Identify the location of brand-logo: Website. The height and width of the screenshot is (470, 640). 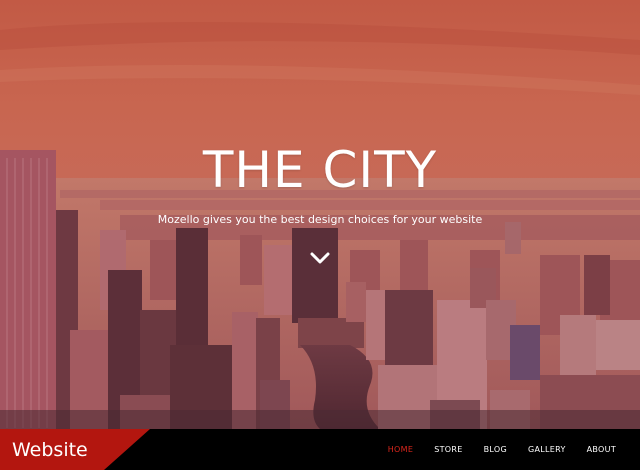
(75, 449).